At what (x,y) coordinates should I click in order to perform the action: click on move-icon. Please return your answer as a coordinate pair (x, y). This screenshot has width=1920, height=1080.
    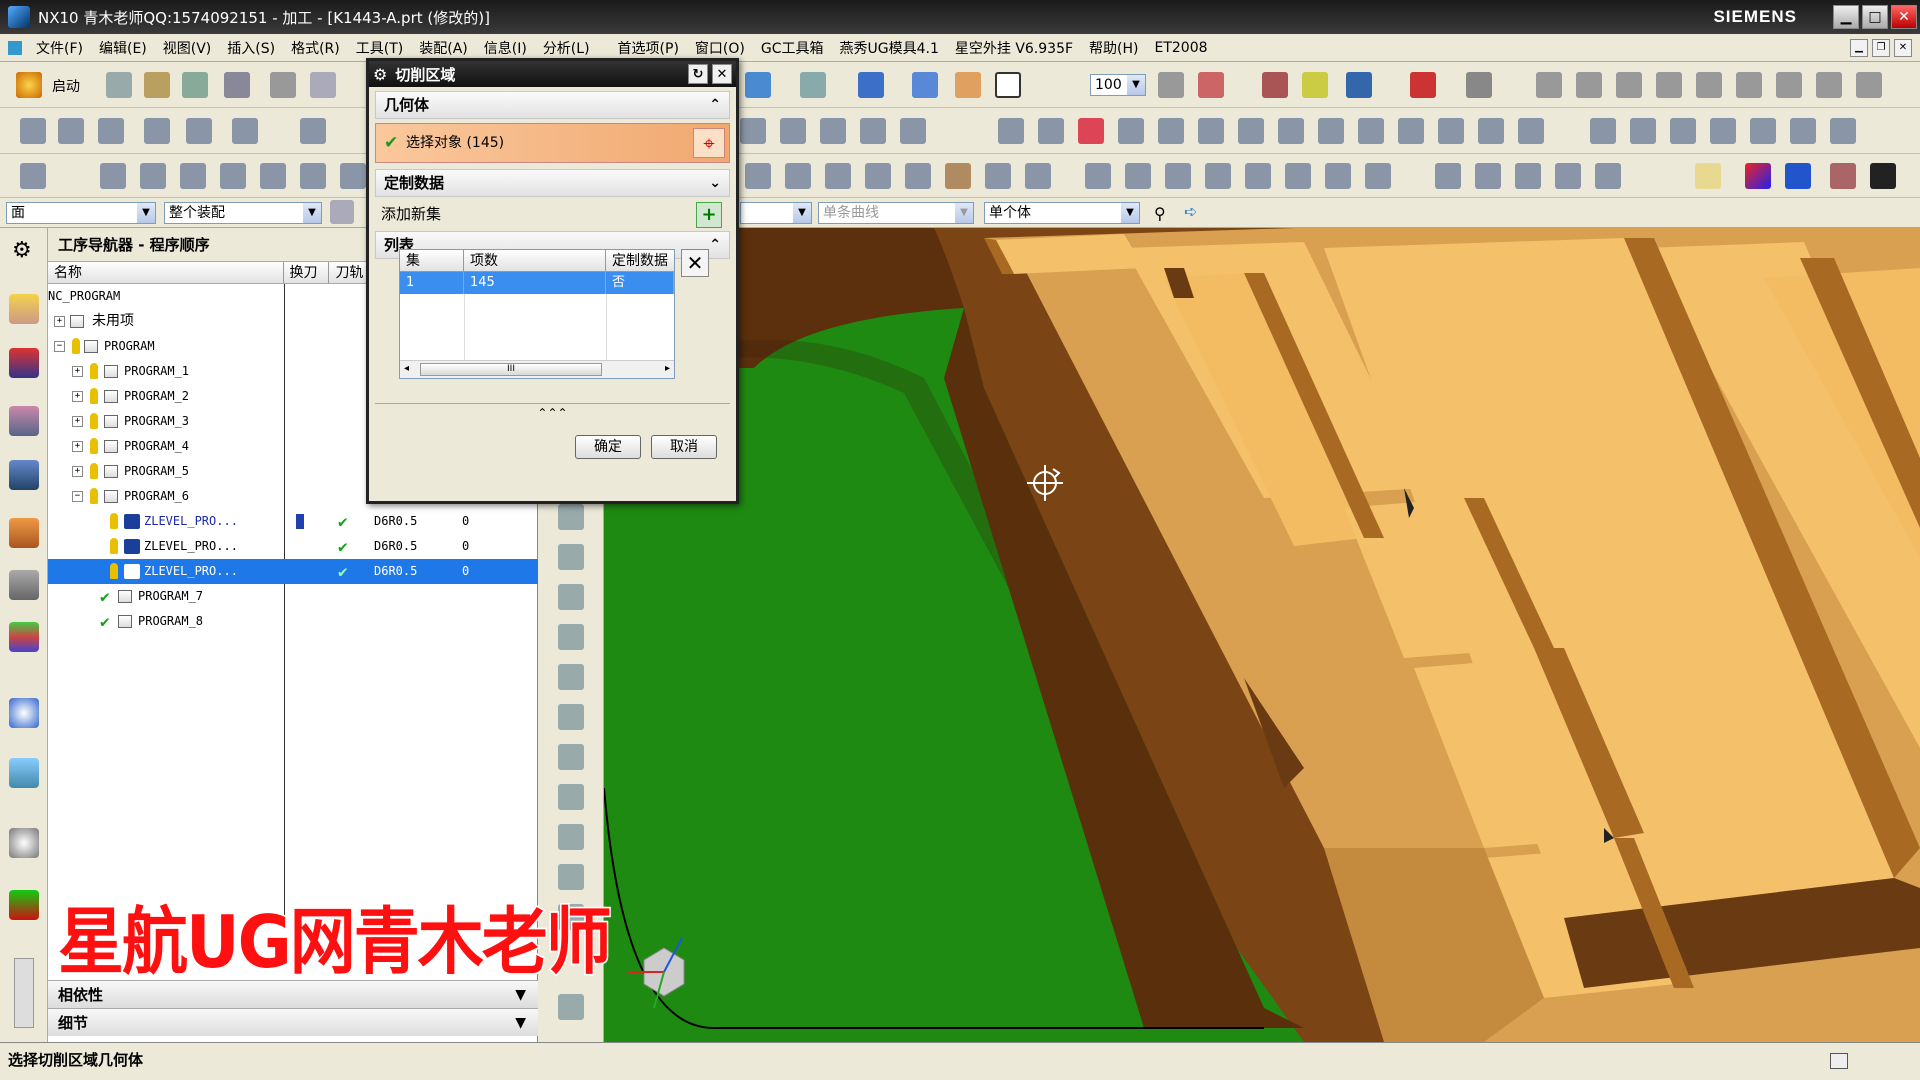
    Looking at the image, I should click on (1683, 131).